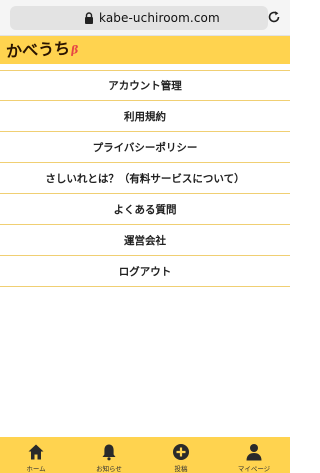 The image size is (320, 473). I want to click on tab-post: 投稿, so click(181, 455).